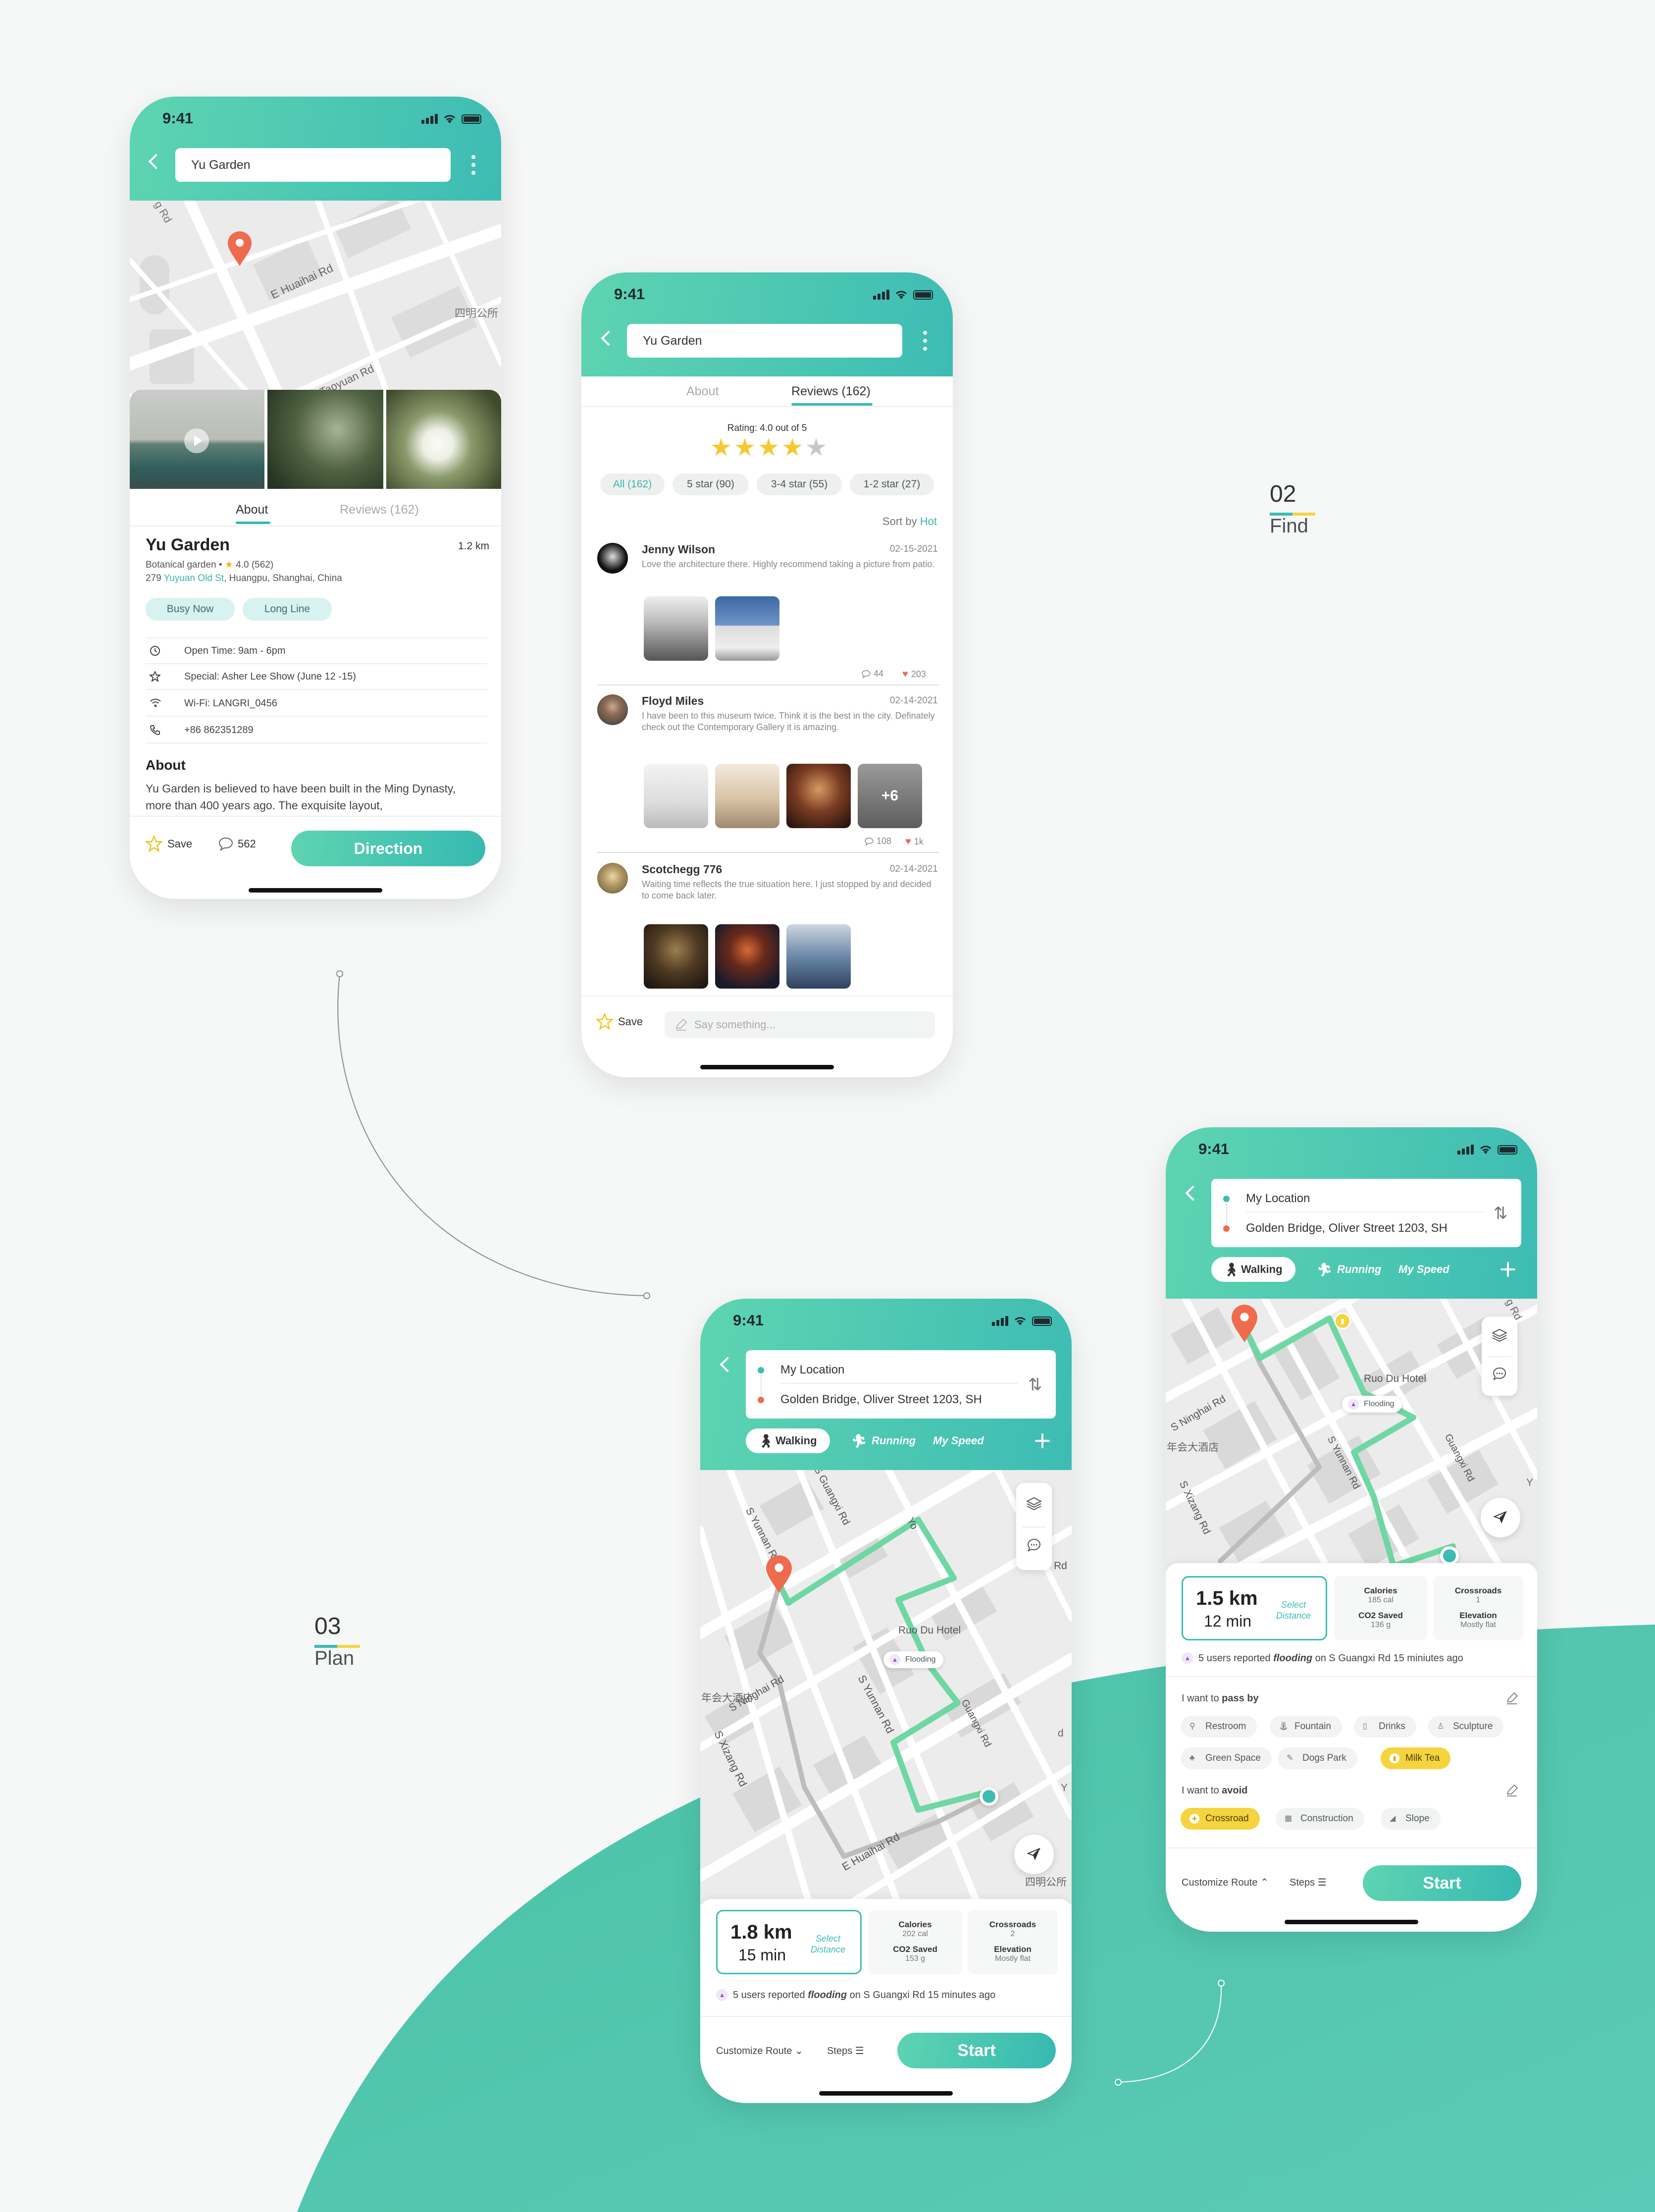  I want to click on photo-video, so click(197, 439).